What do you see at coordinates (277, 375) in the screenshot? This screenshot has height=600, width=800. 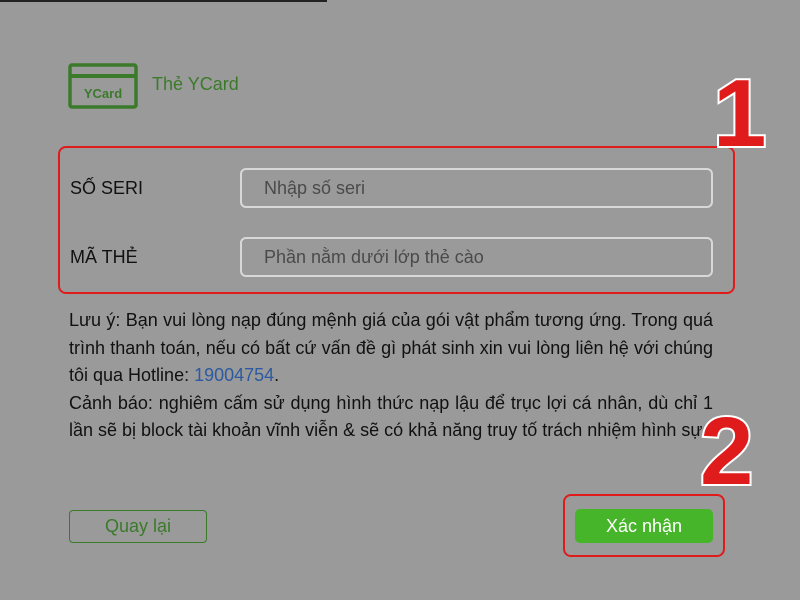 I see `note-end: .` at bounding box center [277, 375].